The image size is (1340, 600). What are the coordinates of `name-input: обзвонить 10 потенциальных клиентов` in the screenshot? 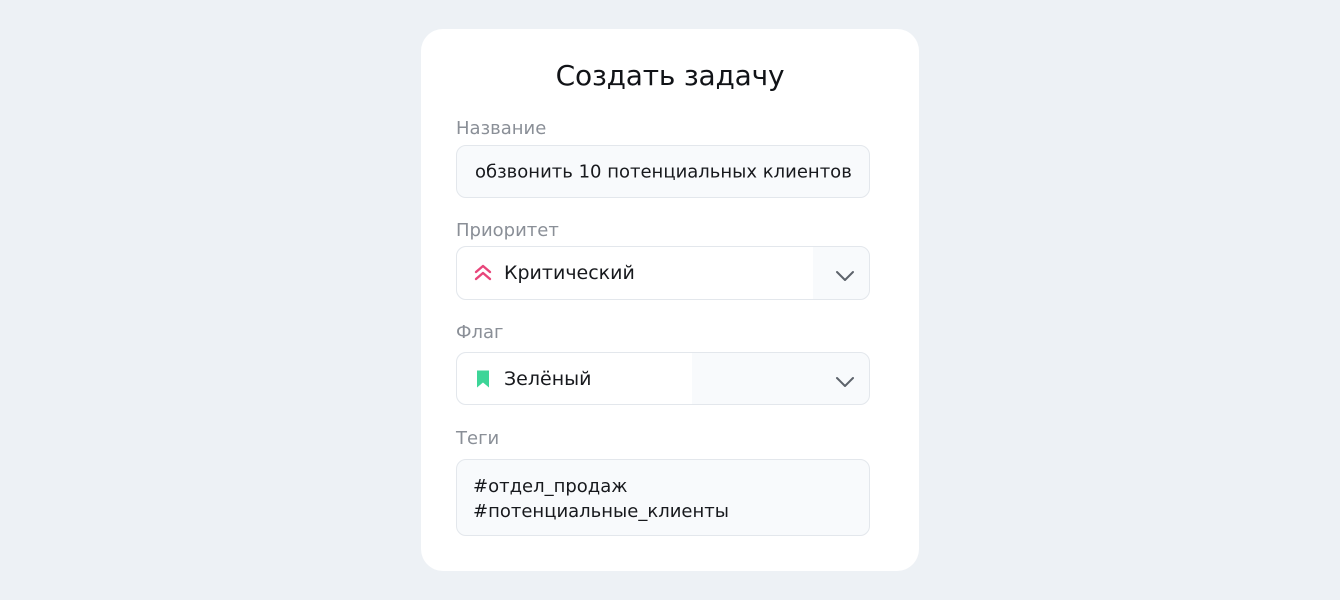 It's located at (663, 171).